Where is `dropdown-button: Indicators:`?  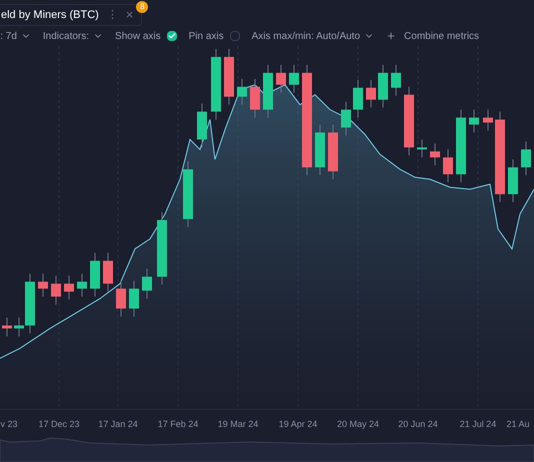 dropdown-button: Indicators: is located at coordinates (73, 36).